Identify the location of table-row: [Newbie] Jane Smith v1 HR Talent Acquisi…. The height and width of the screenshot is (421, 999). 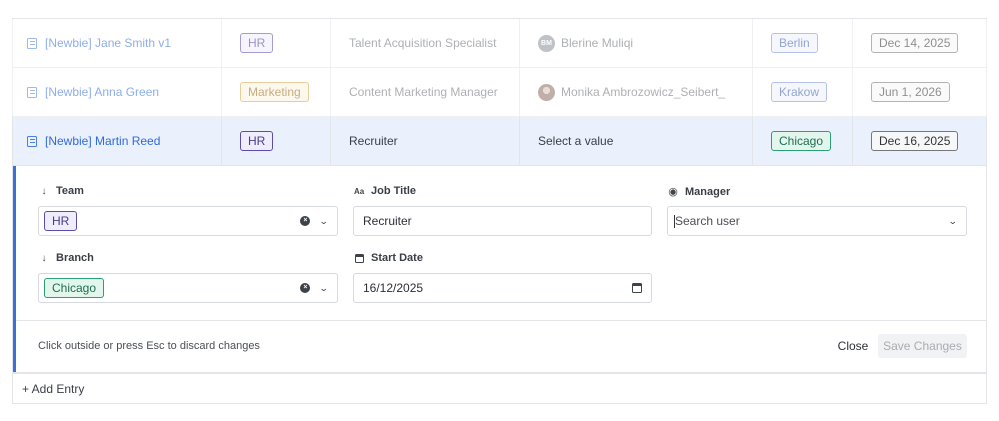
(499, 43).